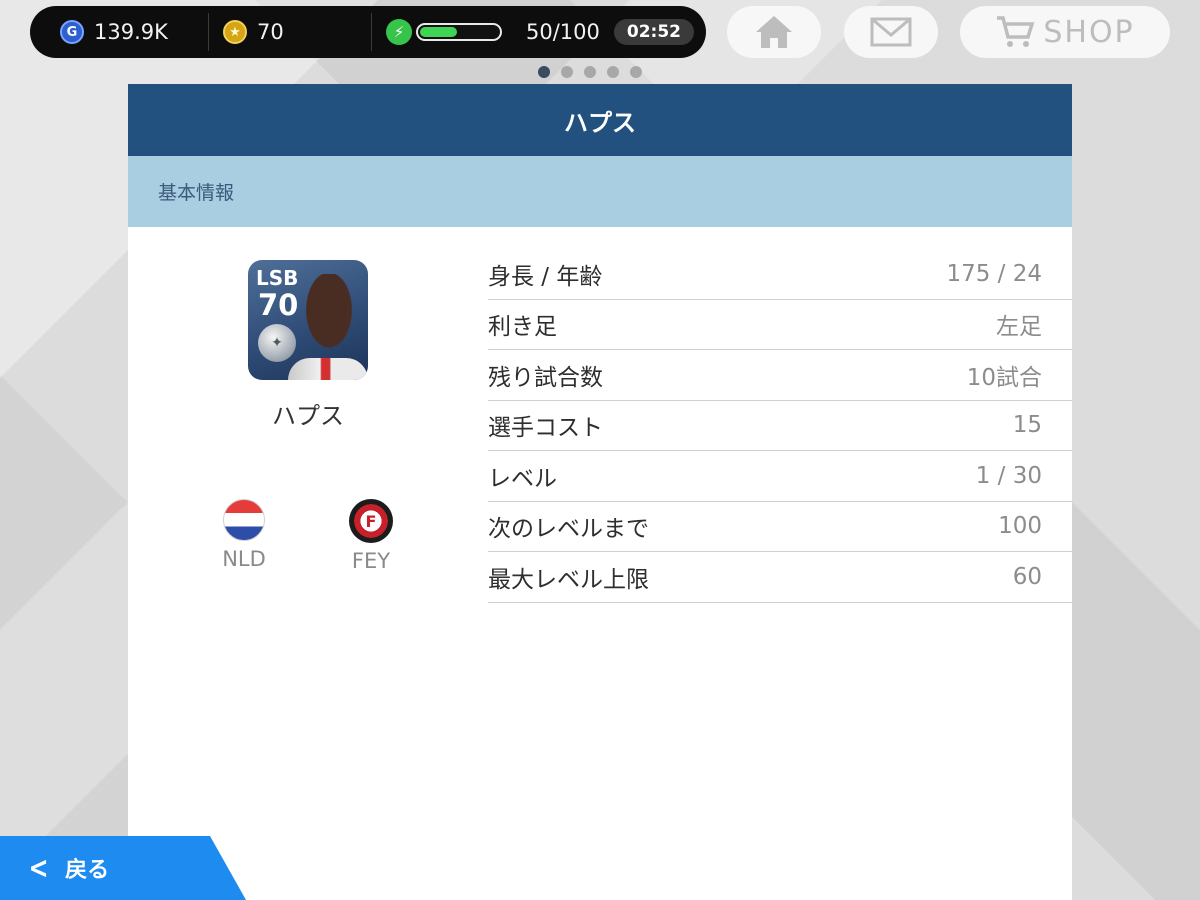 This screenshot has height=900, width=1200. Describe the element at coordinates (522, 478) in the screenshot. I see `info-label: レベル` at that location.